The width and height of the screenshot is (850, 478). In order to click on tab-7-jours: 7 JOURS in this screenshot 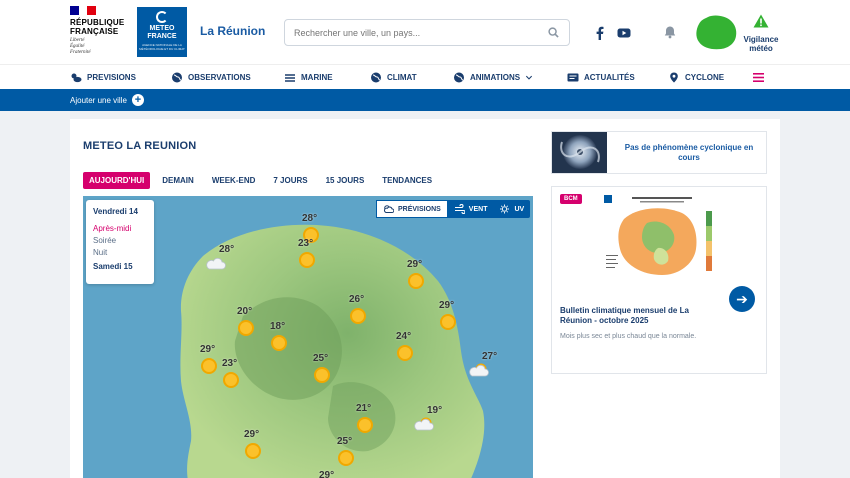, I will do `click(290, 180)`.